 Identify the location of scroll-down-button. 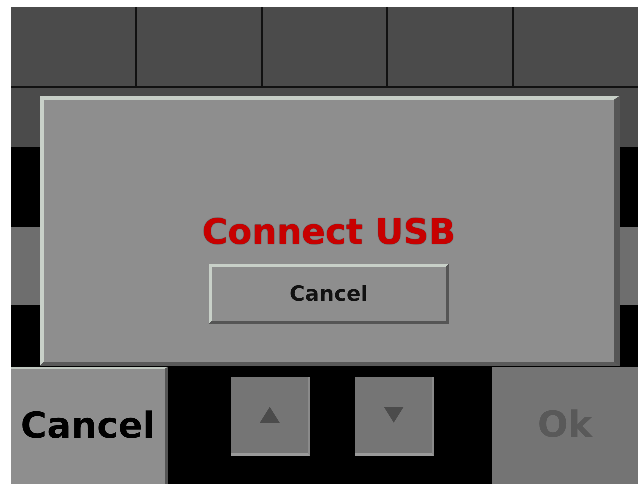
(394, 416).